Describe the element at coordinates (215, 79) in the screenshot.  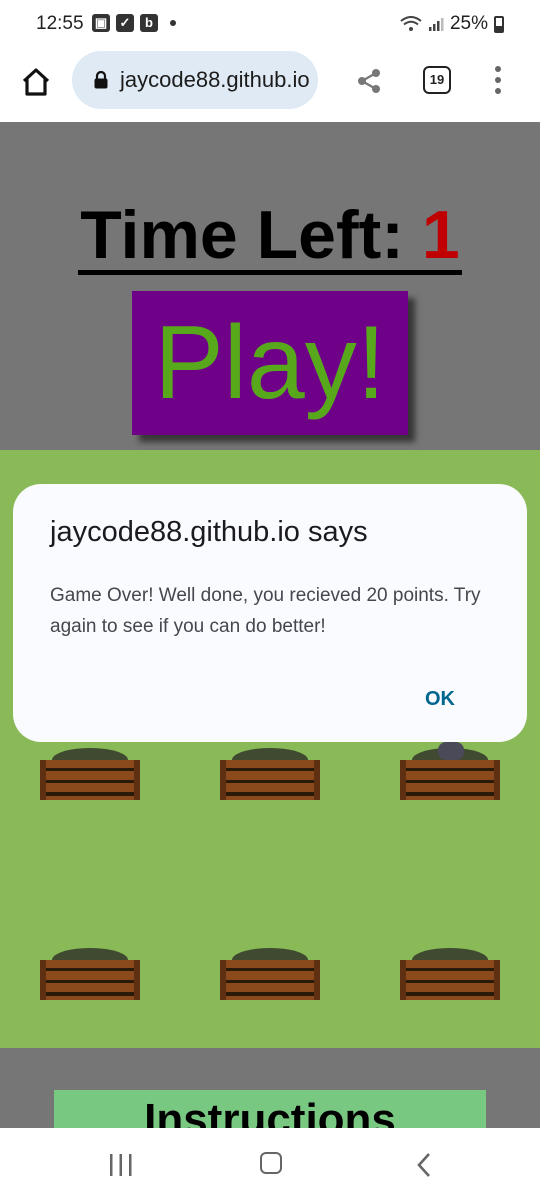
I see `url-text: jaycode88.github.io` at that location.